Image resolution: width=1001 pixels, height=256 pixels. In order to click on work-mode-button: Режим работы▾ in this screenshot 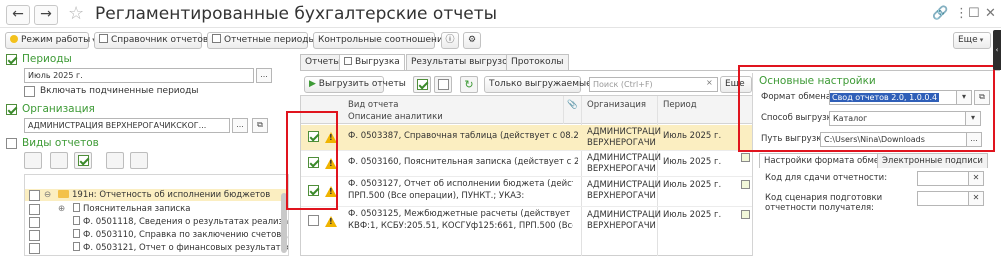, I will do `click(50, 40)`.